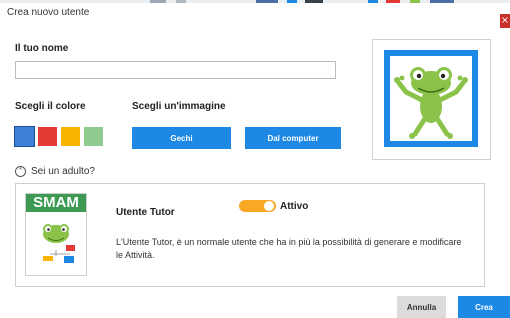 The height and width of the screenshot is (318, 510). What do you see at coordinates (70, 136) in the screenshot?
I see `color-swatch-yellow` at bounding box center [70, 136].